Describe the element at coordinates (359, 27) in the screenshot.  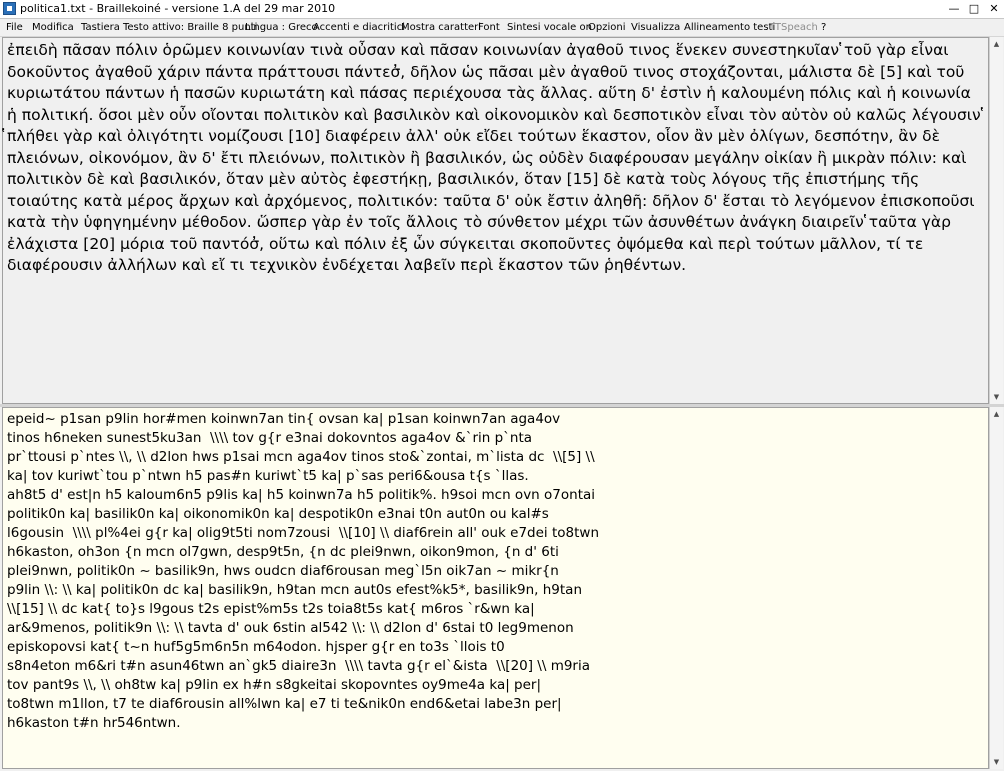
I see `menu-accenti: Accenti e diacritici` at that location.